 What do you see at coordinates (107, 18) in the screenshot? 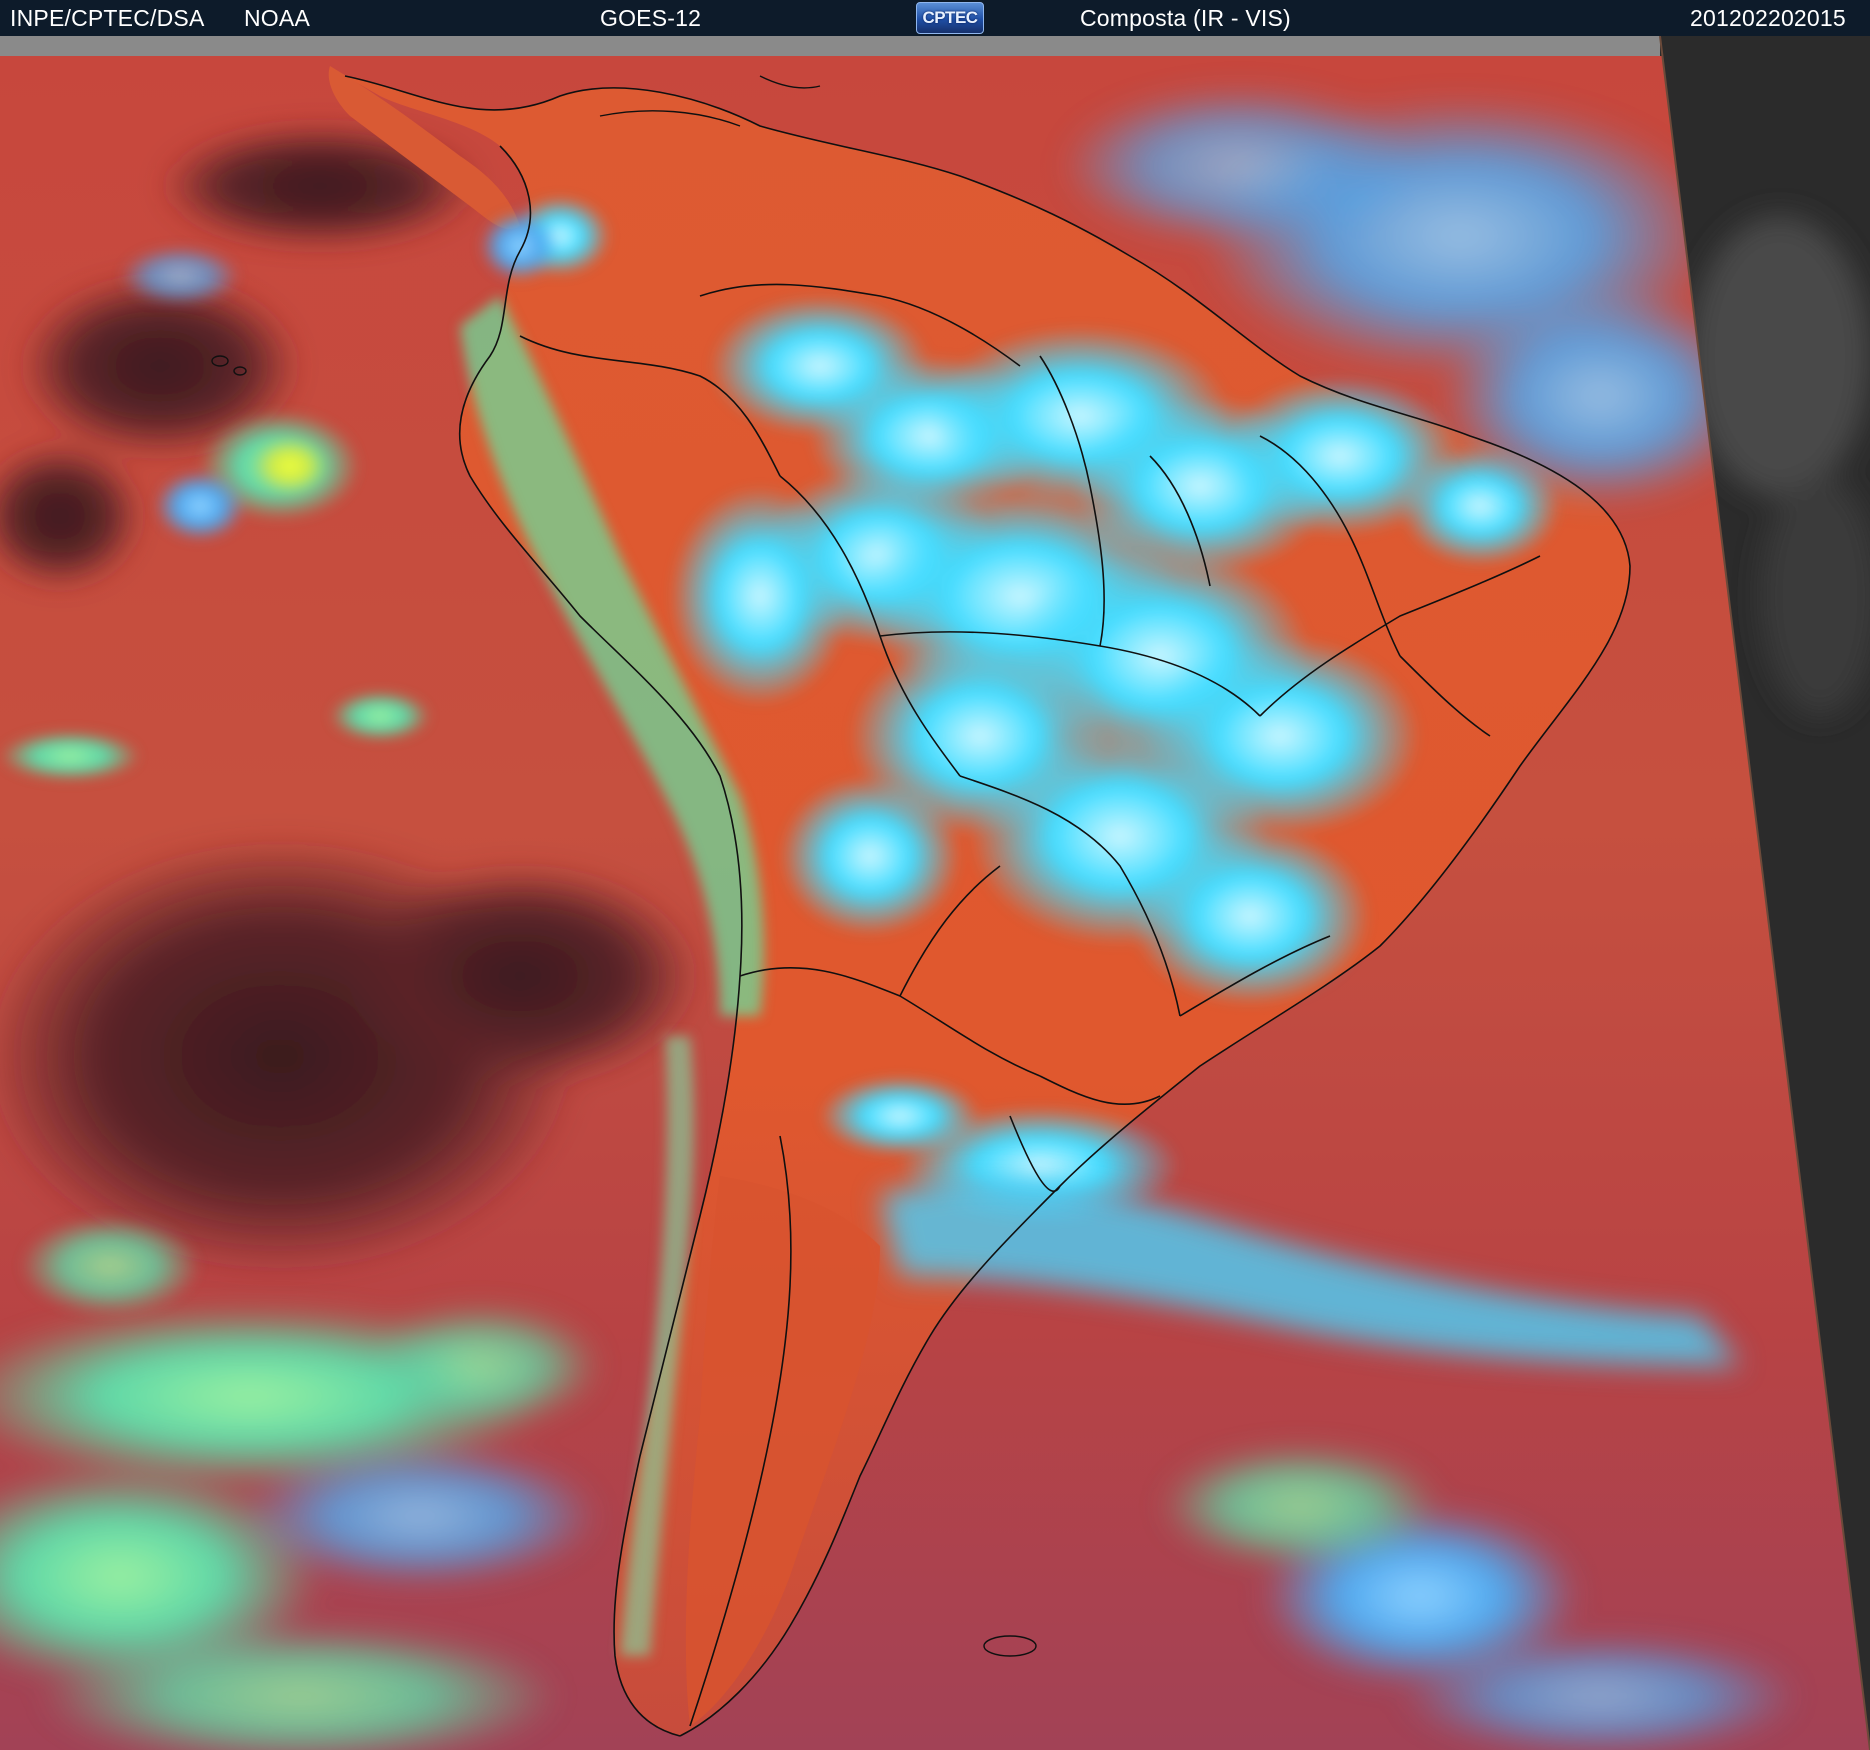
I see `agency-label: INPE/CPTEC/DSA` at bounding box center [107, 18].